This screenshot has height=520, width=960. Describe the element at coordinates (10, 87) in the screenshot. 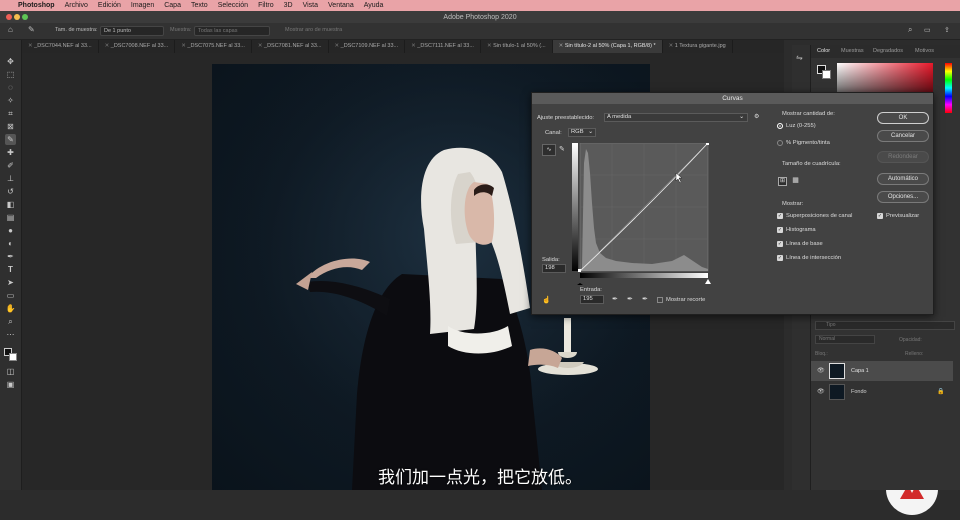

I see `lasso-tool-icon: ◌` at that location.